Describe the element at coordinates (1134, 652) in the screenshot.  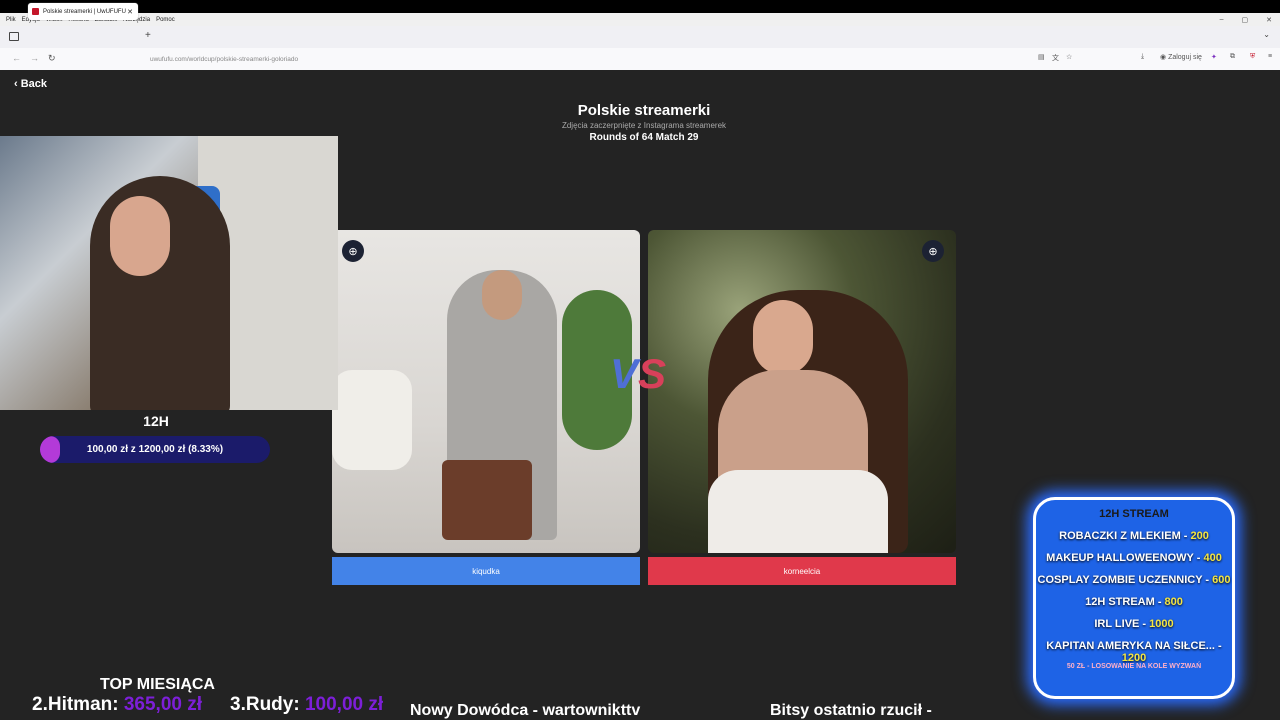
I see `goal-item: KAPITAN AMERYKA NA SIŁCE... - 1200` at that location.